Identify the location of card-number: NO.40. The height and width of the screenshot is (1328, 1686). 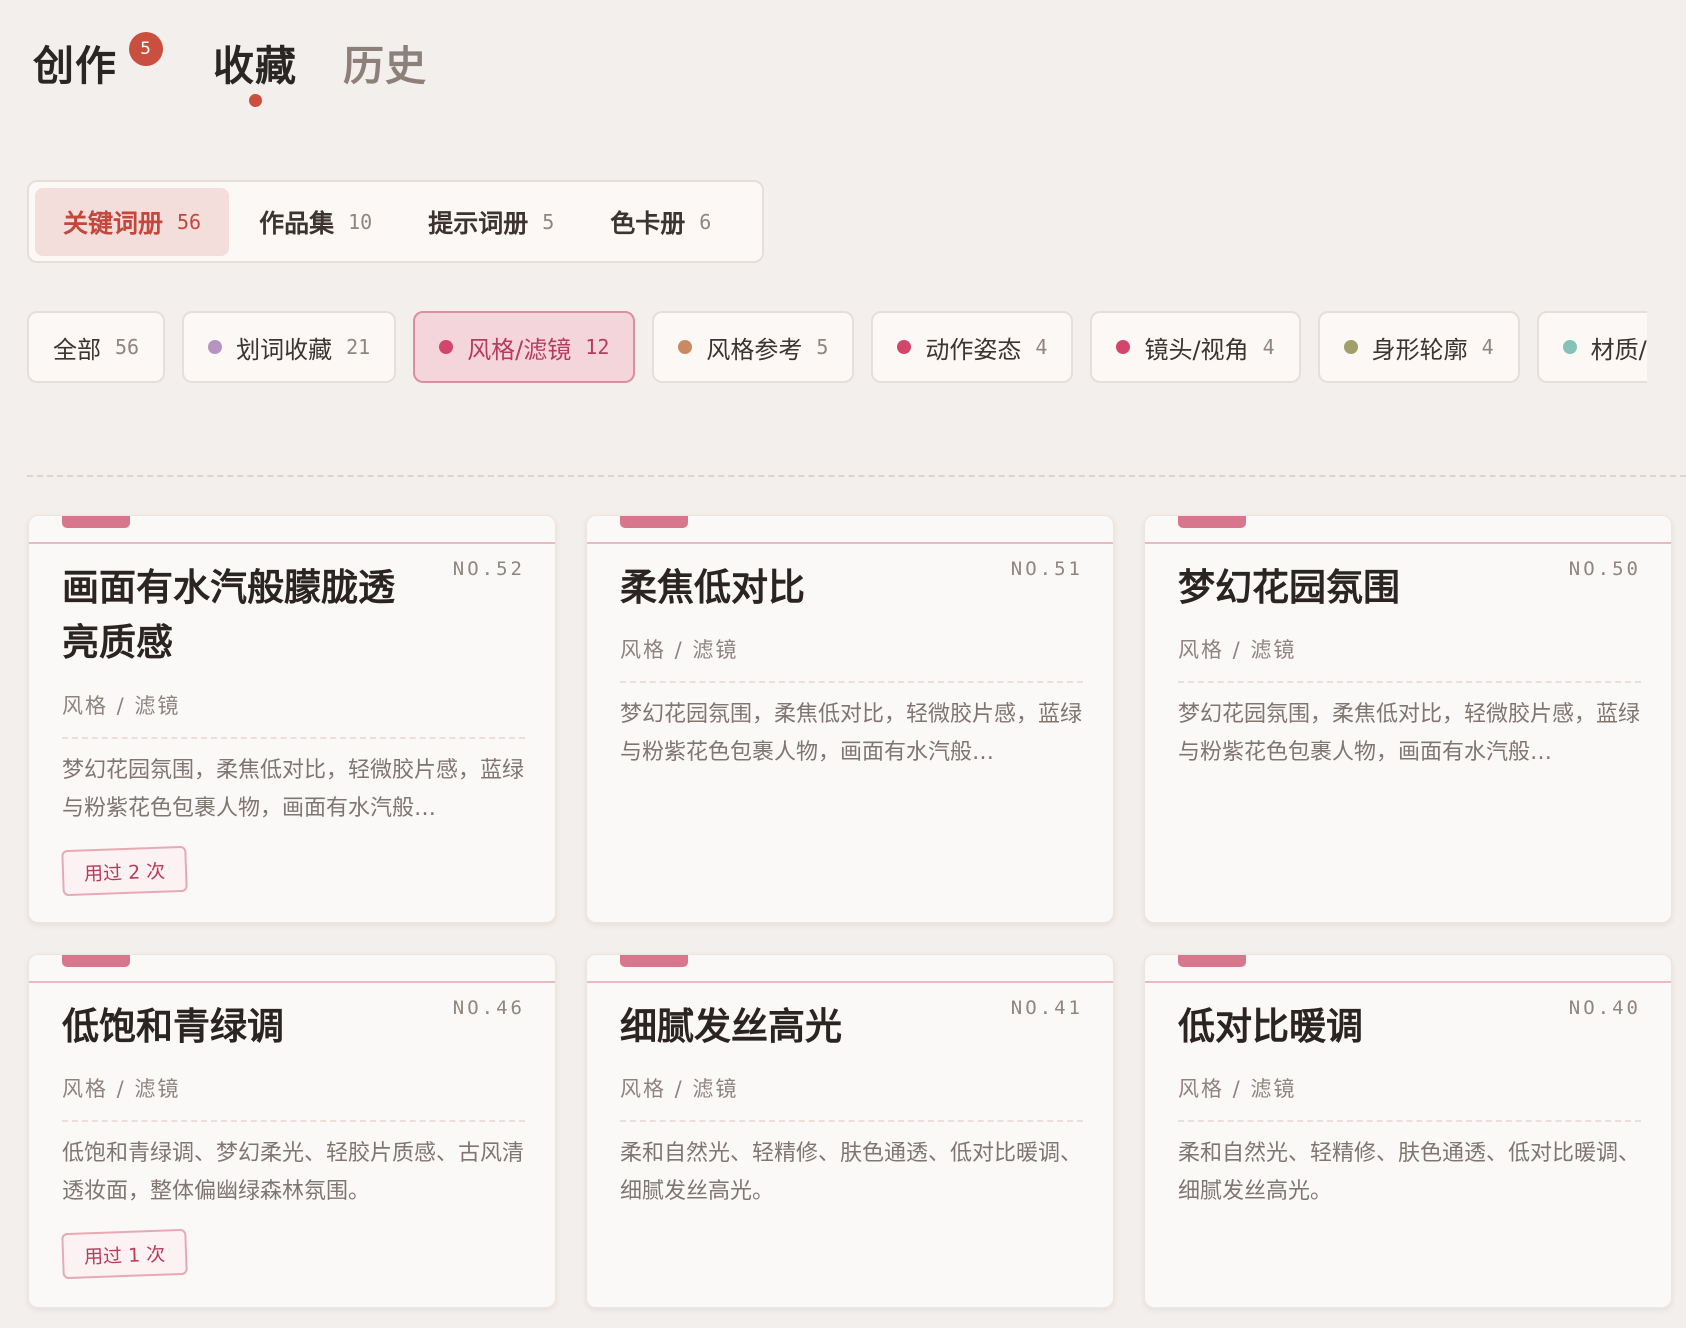
(1604, 1008).